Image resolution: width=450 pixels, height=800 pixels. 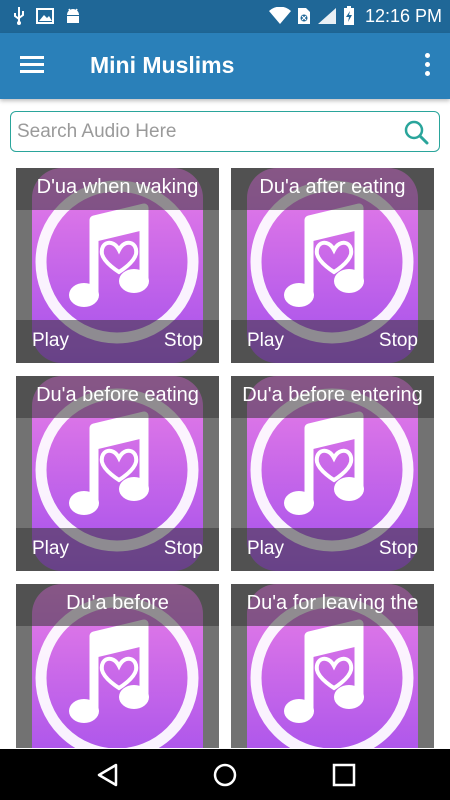 What do you see at coordinates (416, 132) in the screenshot?
I see `search-icon` at bounding box center [416, 132].